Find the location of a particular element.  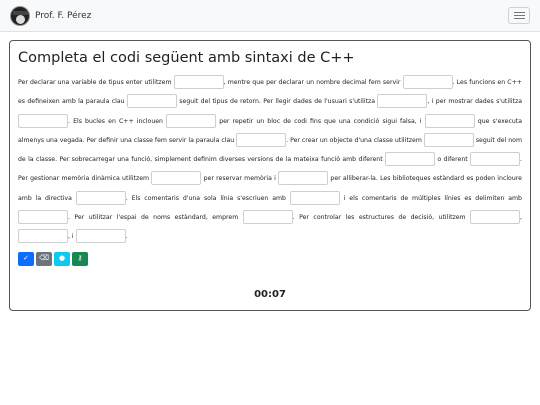

solution-button: ⚷ is located at coordinates (80, 258).